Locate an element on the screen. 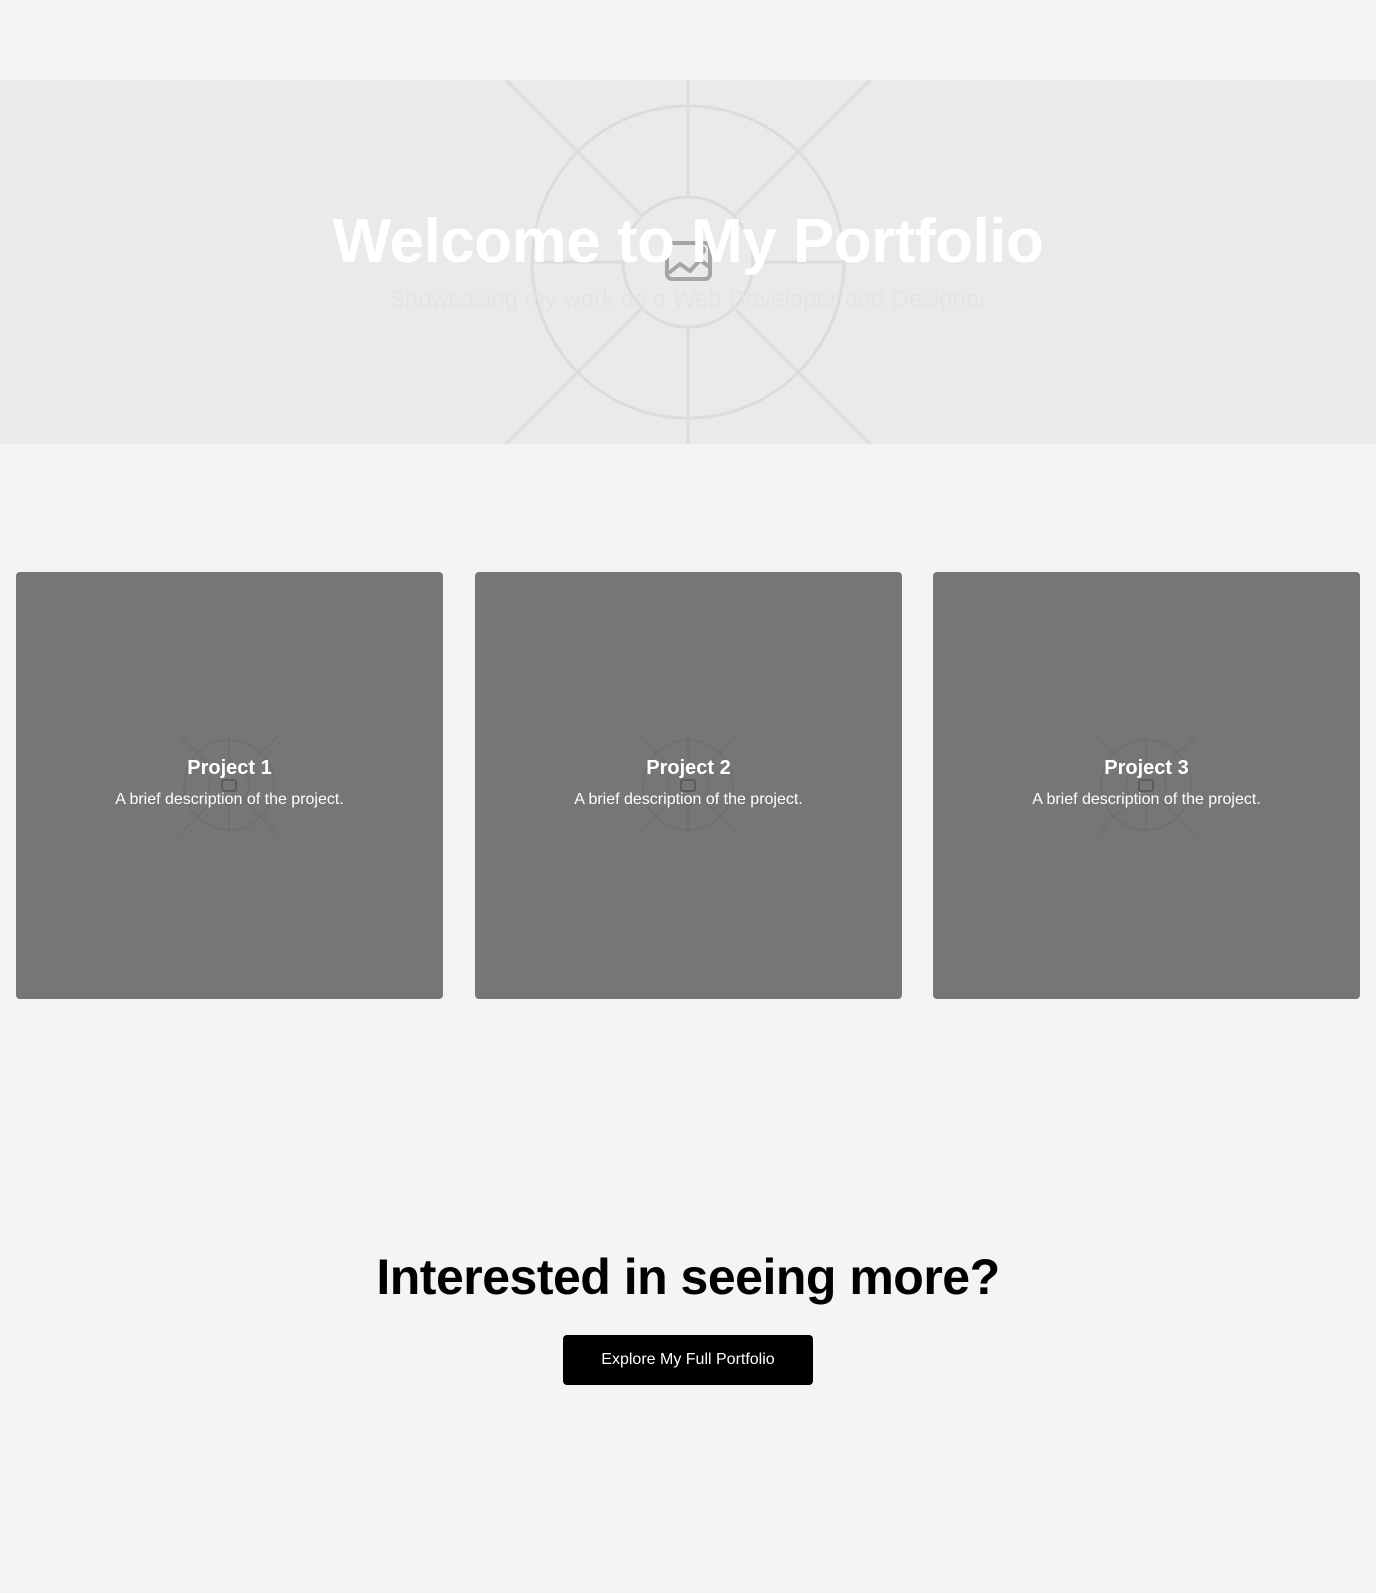 This screenshot has height=1593, width=1376. project-title: Project 2 is located at coordinates (688, 768).